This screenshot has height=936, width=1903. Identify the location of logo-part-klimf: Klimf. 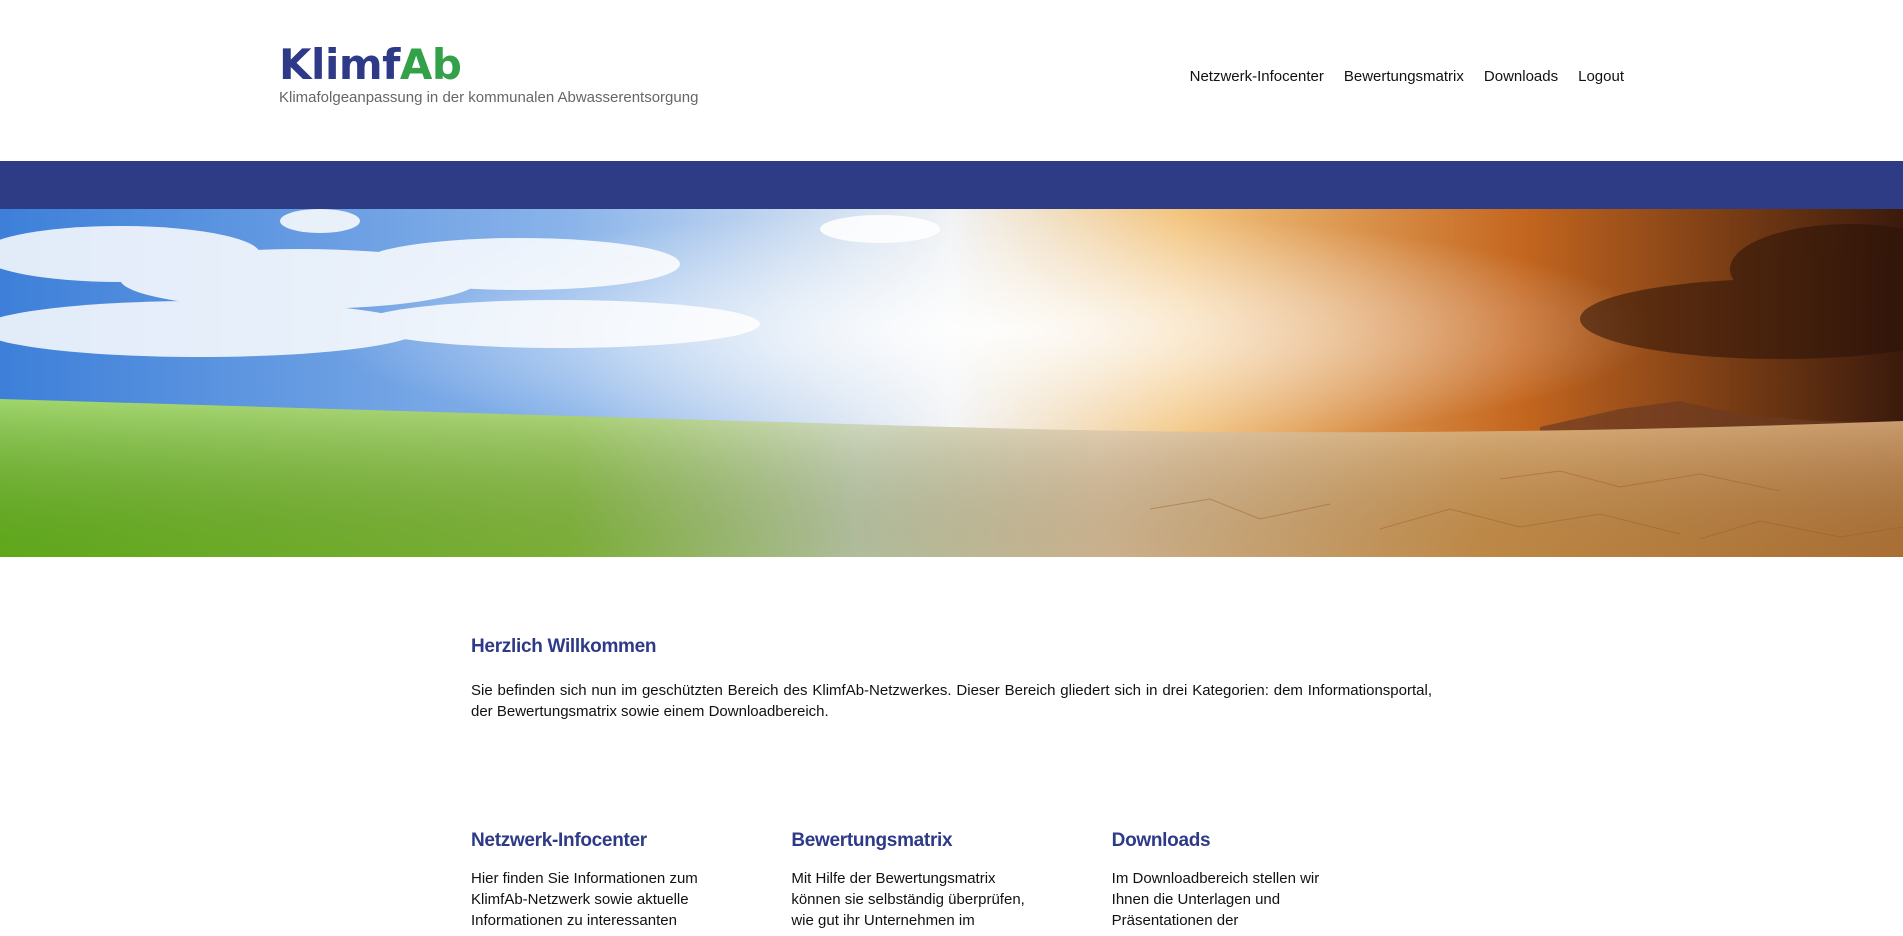
(339, 64).